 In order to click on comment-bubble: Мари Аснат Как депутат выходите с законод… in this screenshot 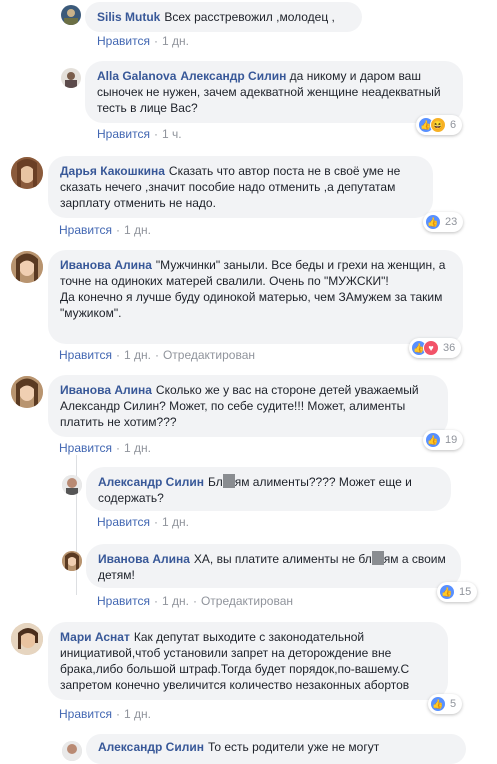, I will do `click(248, 661)`.